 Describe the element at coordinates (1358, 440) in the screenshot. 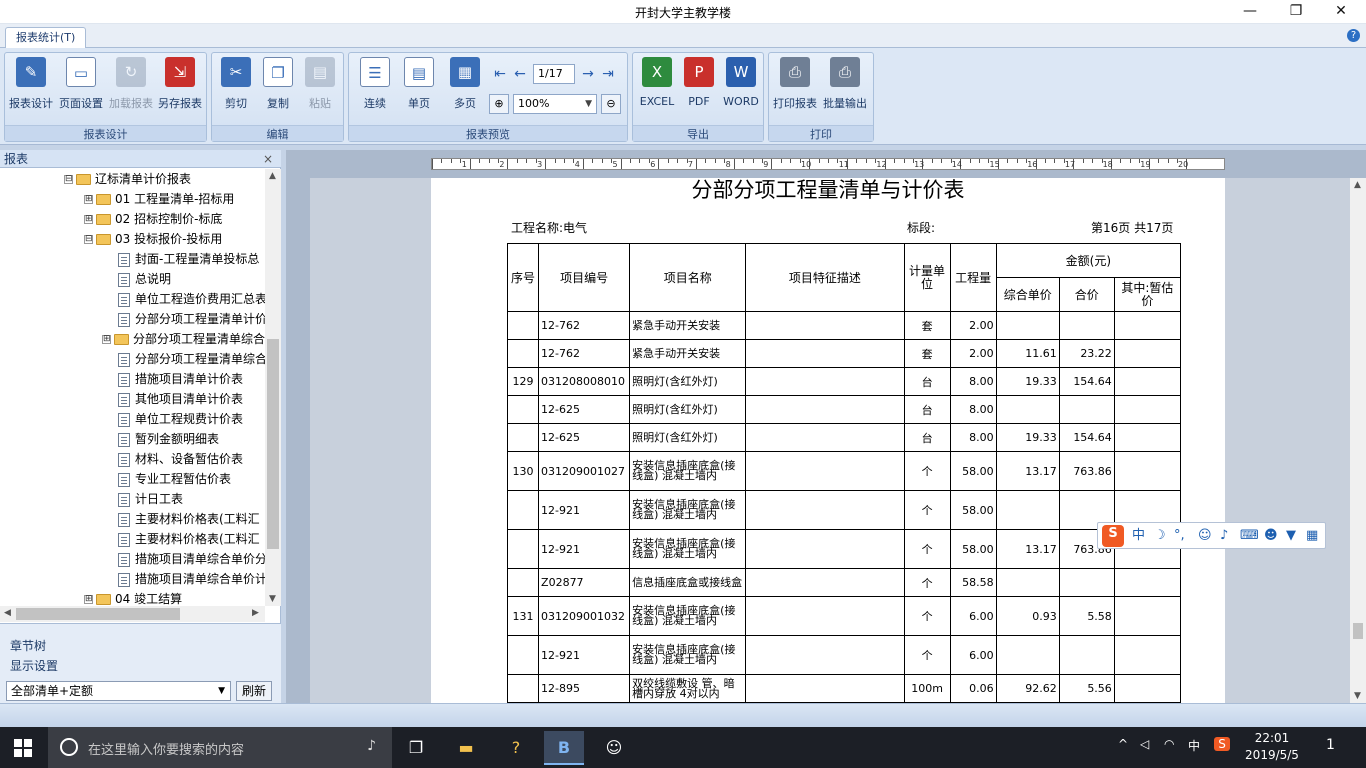

I see `preview-vertical-scrollbar: ▲ ▼` at that location.